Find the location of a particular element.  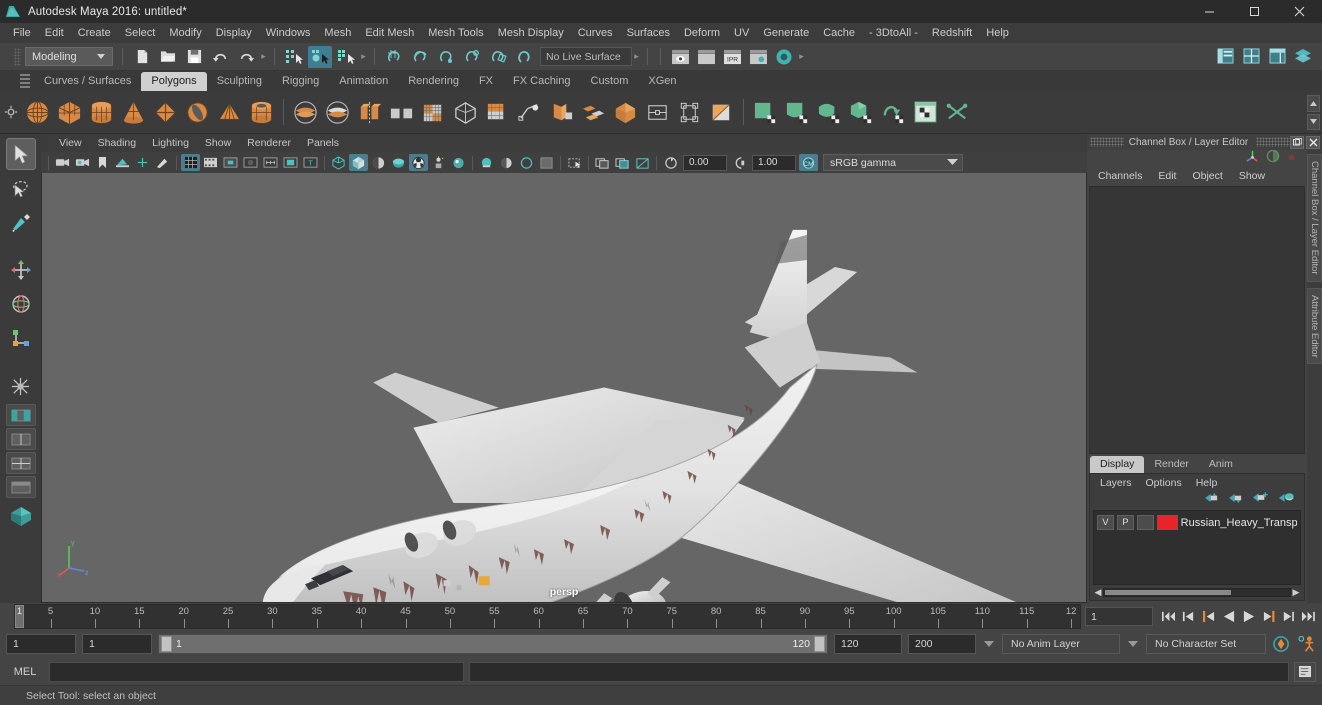

screen-space-ao-icon is located at coordinates (546, 162).